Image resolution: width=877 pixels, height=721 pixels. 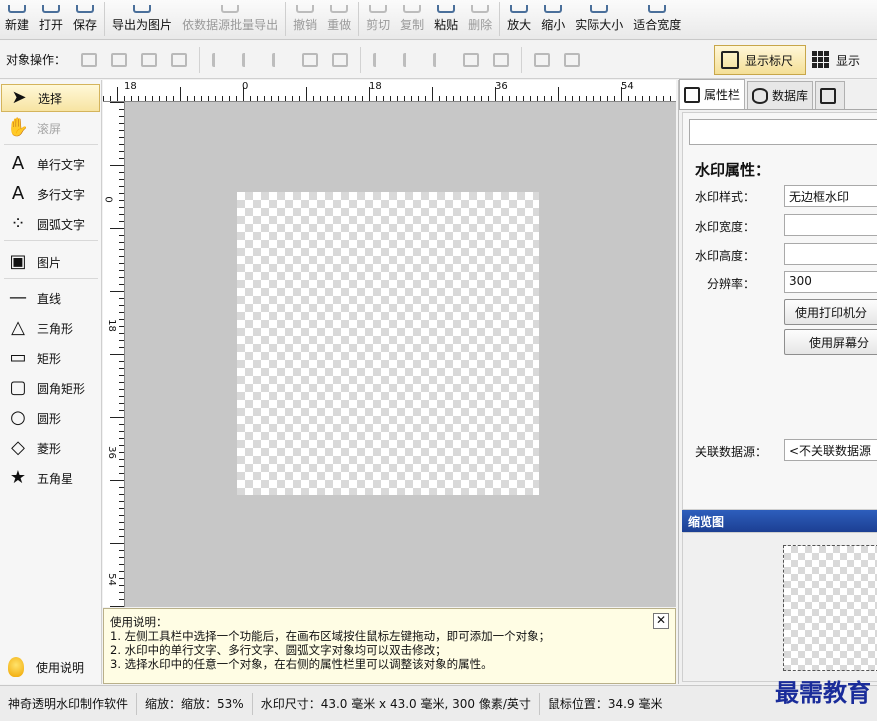 I want to click on tab-properties: 属性栏, so click(x=712, y=94).